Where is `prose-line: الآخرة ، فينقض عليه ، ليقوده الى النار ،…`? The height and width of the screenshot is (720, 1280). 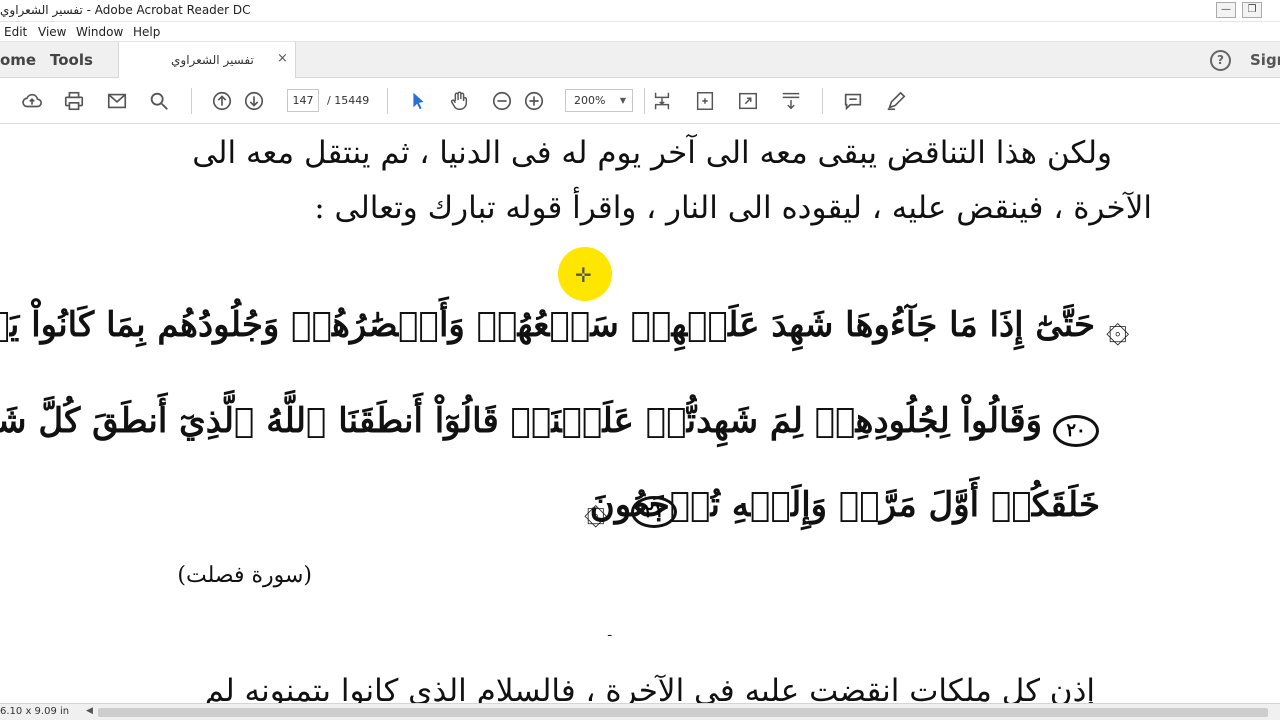 prose-line: الآخرة ، فينقض عليه ، ليقوده الى النار ،… is located at coordinates (733, 208).